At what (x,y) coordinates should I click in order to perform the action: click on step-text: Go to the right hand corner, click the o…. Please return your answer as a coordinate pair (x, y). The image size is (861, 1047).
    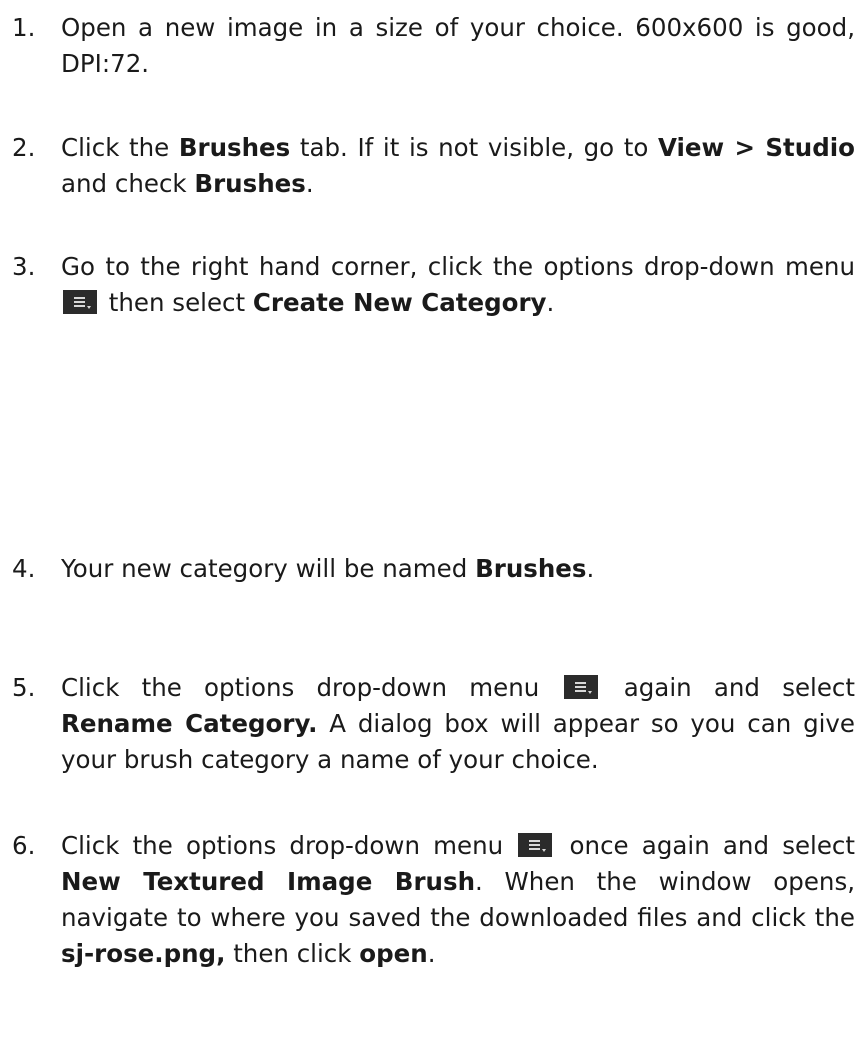
    Looking at the image, I should click on (458, 285).